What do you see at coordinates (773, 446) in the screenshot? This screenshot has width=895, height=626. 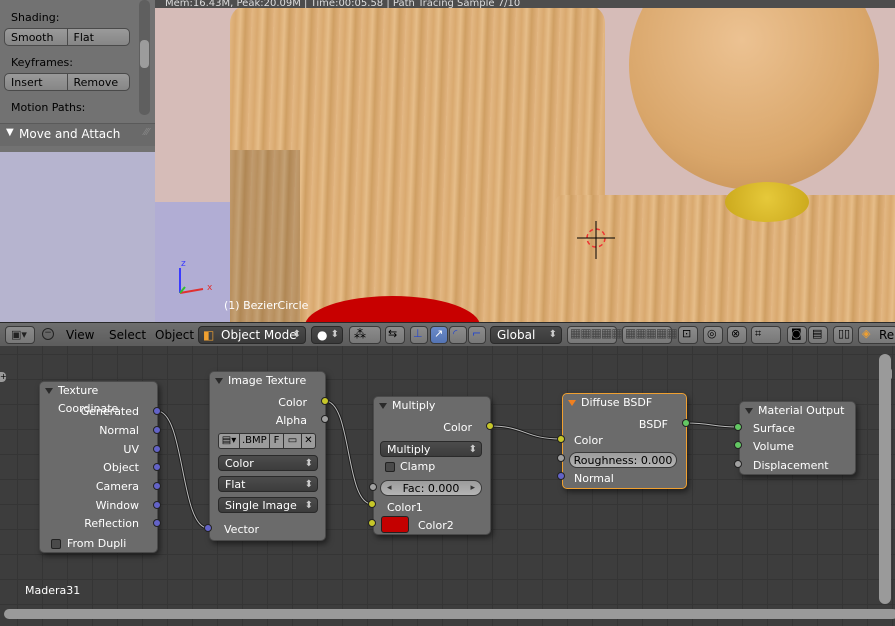 I see `volume-input-label: Volume` at bounding box center [773, 446].